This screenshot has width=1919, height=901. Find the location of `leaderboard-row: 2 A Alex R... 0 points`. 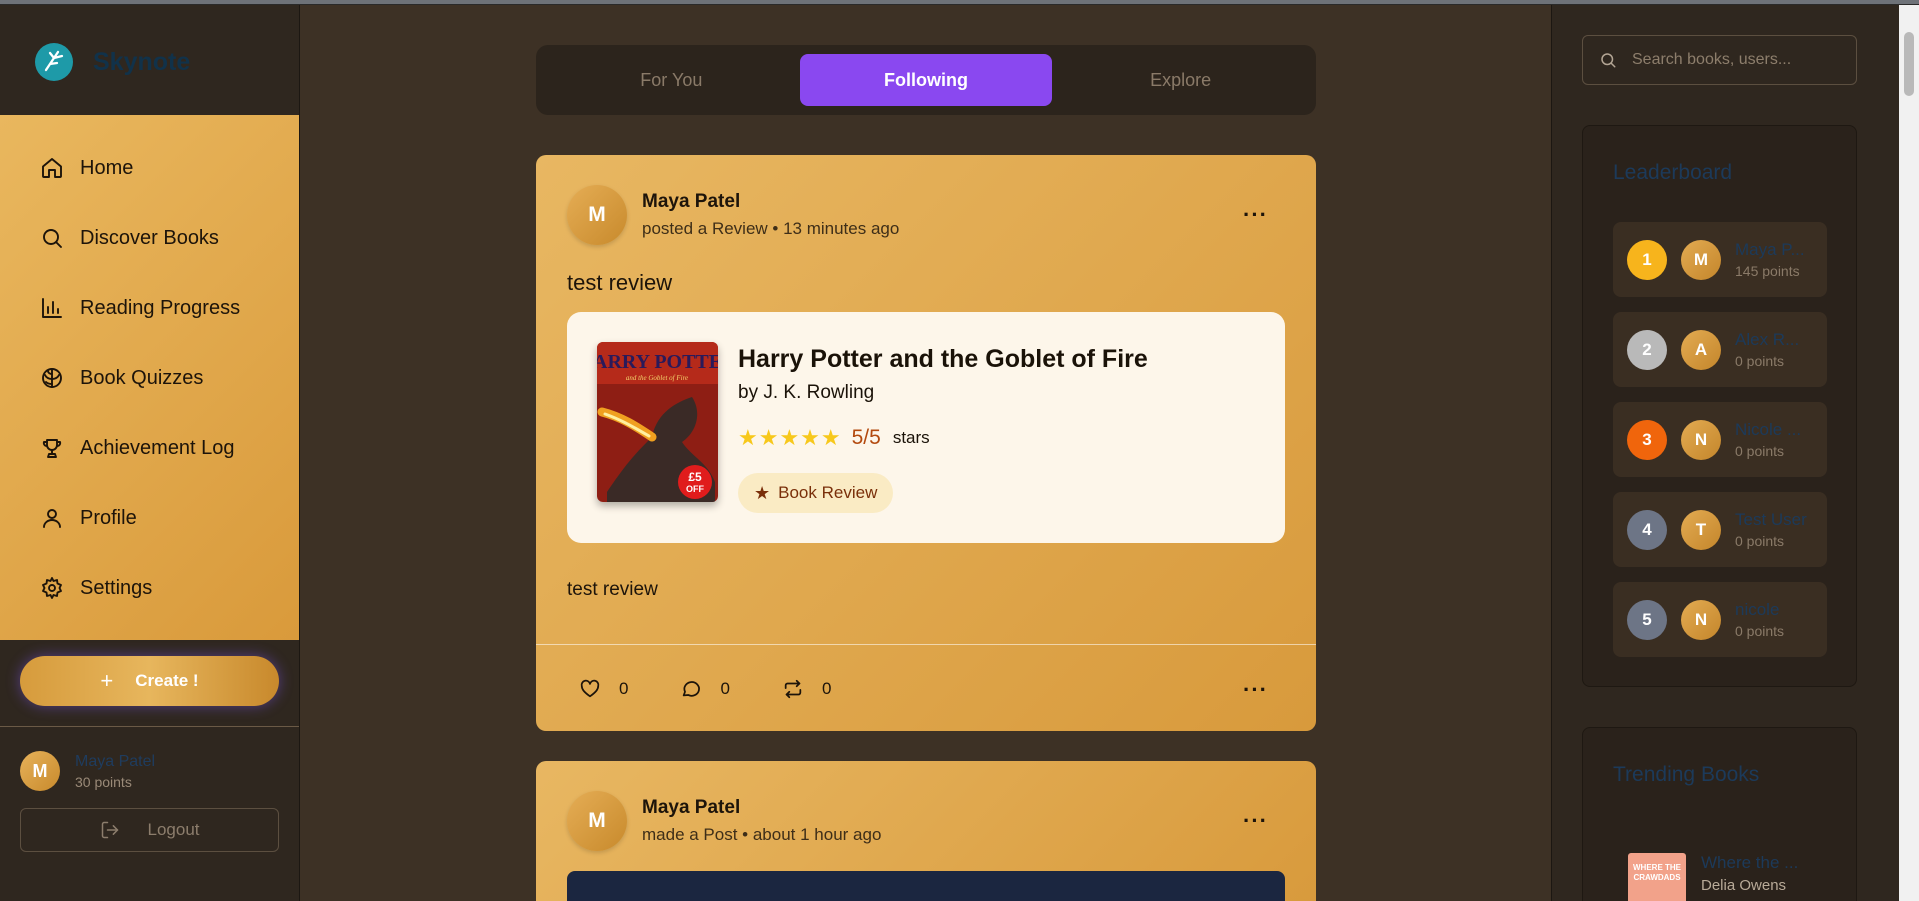

leaderboard-row: 2 A Alex R... 0 points is located at coordinates (1720, 349).